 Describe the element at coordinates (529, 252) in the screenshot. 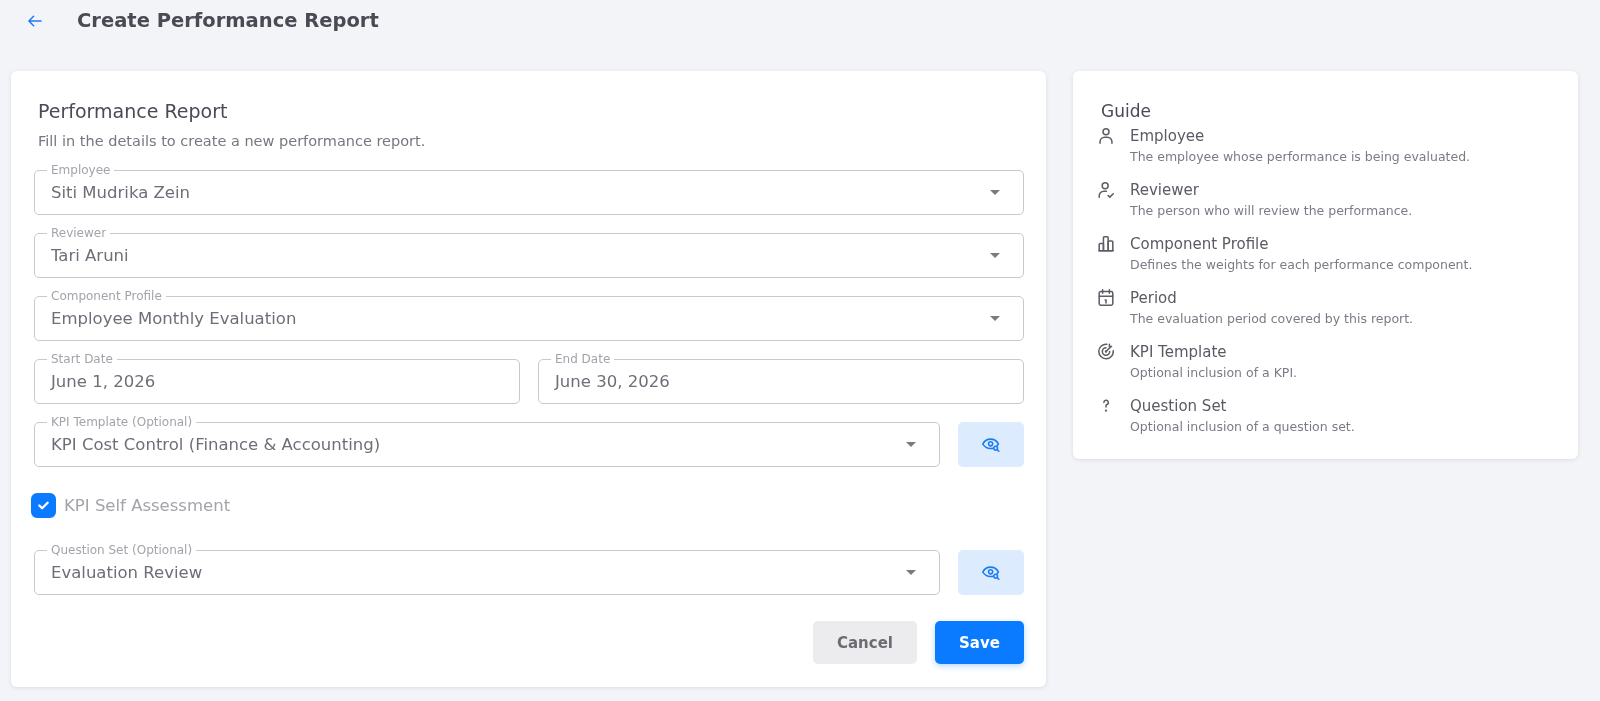

I see `dropdown-field: Reviewer Tari Aruni` at that location.